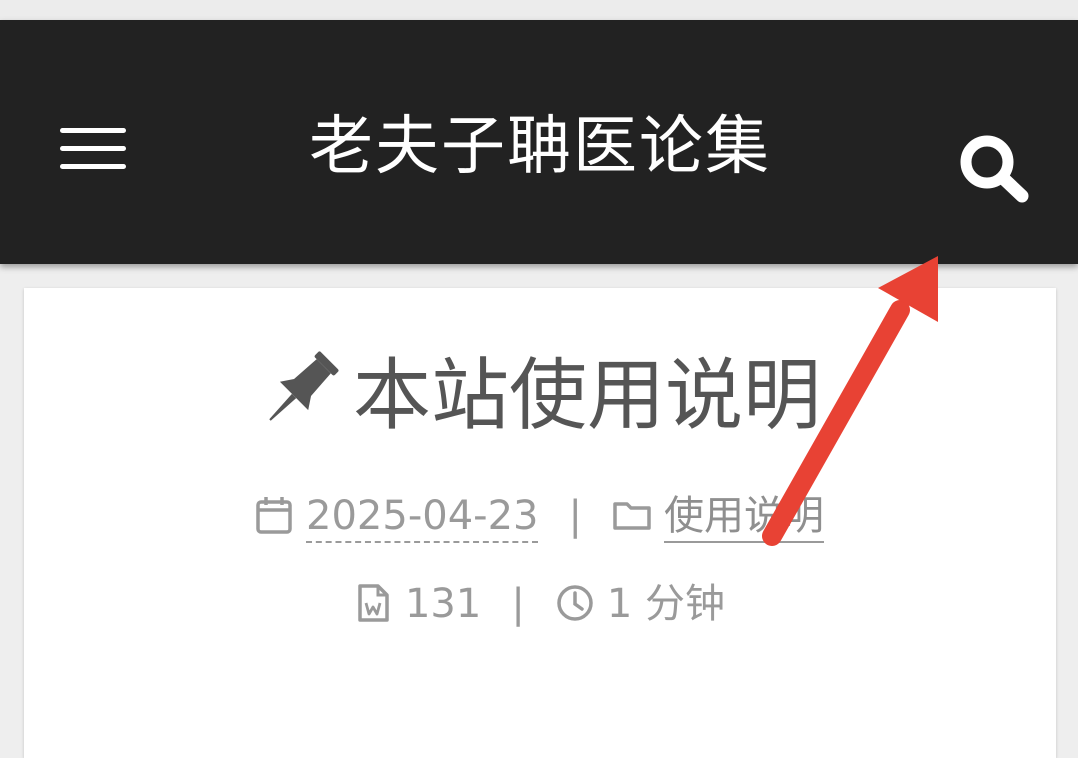  I want to click on post-title: 本站使用说明, so click(539, 396).